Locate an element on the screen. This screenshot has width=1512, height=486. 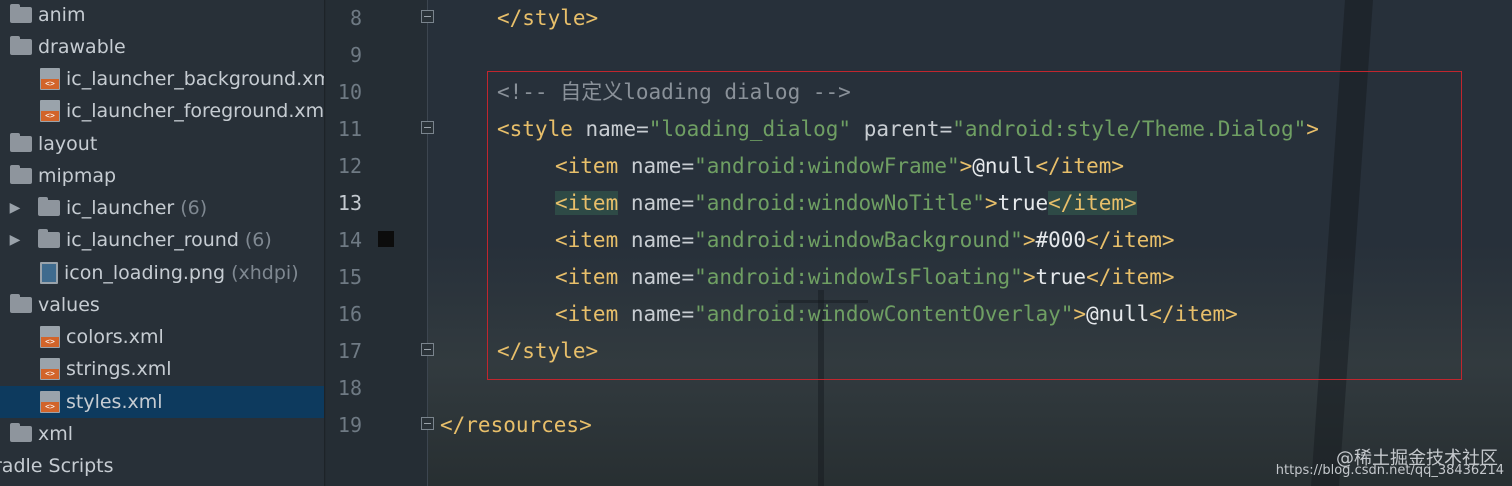
image-file-icon is located at coordinates (49, 273).